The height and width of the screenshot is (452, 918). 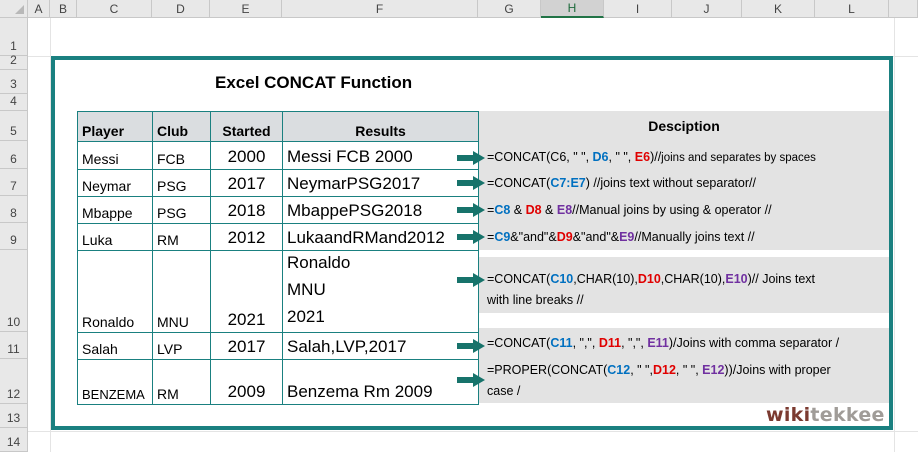 What do you see at coordinates (707, 9) in the screenshot?
I see `column-header-j: J` at bounding box center [707, 9].